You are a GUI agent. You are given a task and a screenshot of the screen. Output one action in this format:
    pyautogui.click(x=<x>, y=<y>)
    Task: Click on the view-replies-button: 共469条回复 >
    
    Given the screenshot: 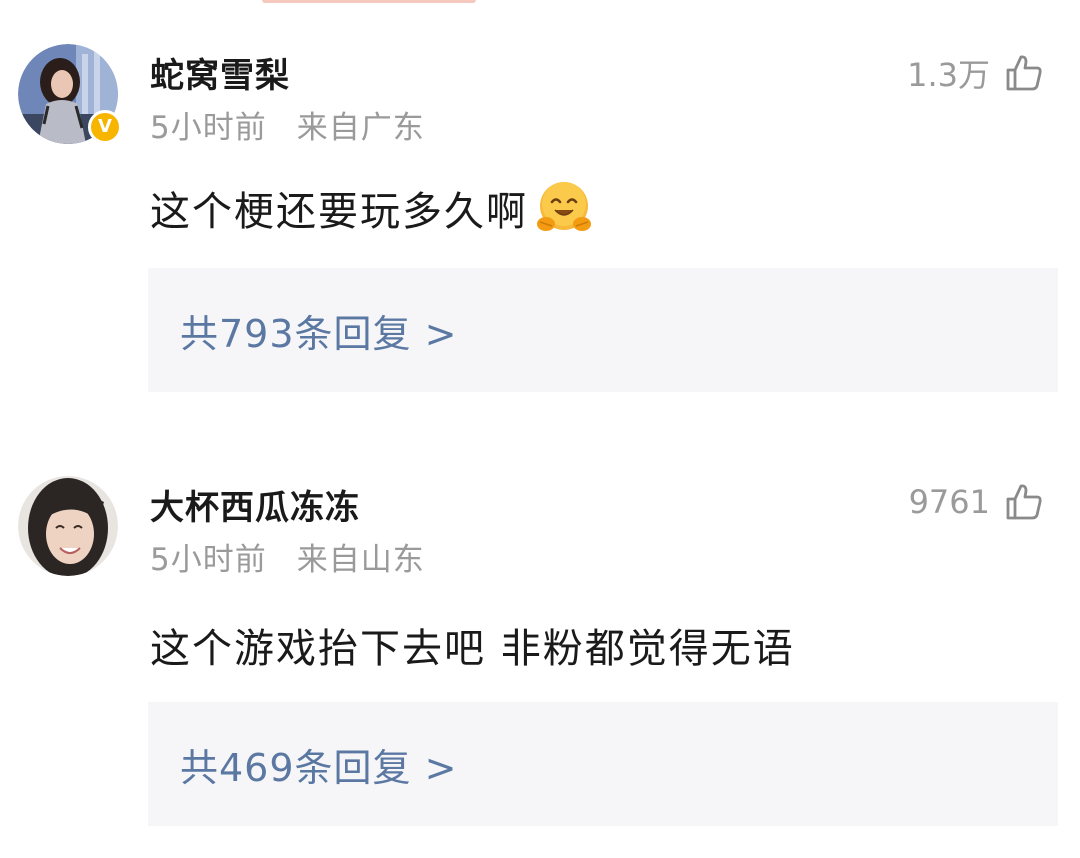 What is the action you would take?
    pyautogui.click(x=603, y=764)
    